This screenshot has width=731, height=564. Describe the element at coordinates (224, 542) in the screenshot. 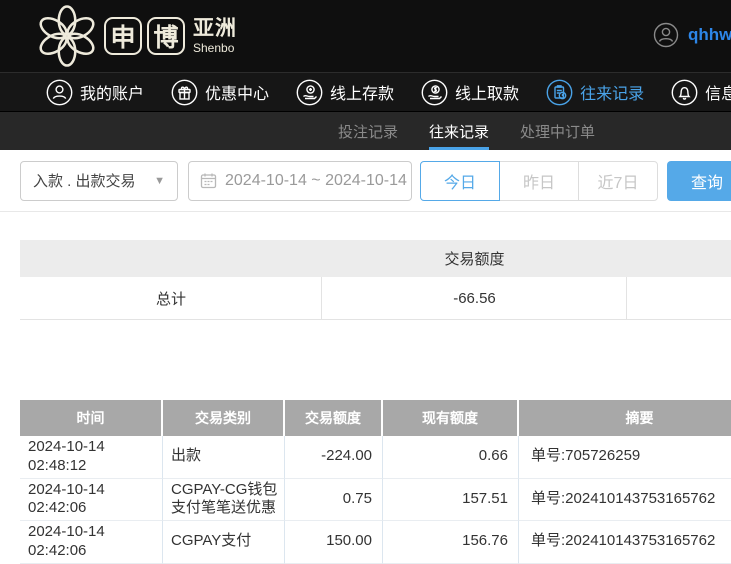

I see `cell-type: CGPAY支付` at that location.